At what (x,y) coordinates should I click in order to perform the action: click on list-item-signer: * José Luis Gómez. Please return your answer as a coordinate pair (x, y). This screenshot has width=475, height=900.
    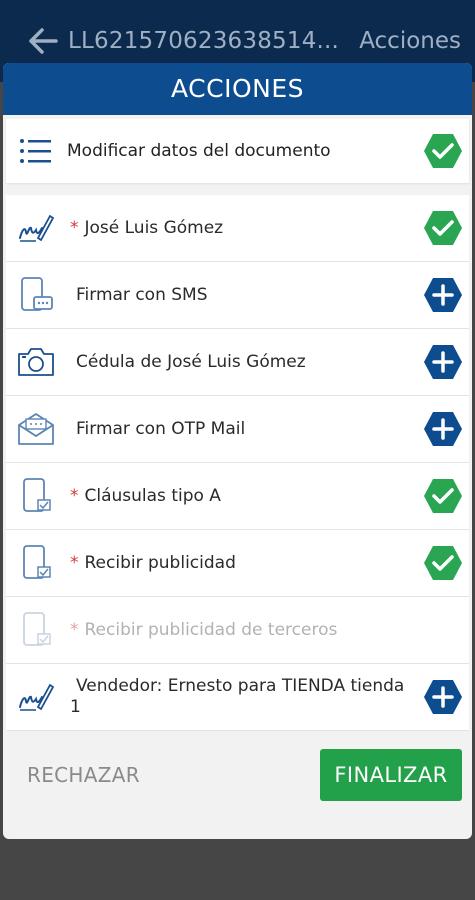
    Looking at the image, I should click on (237, 228).